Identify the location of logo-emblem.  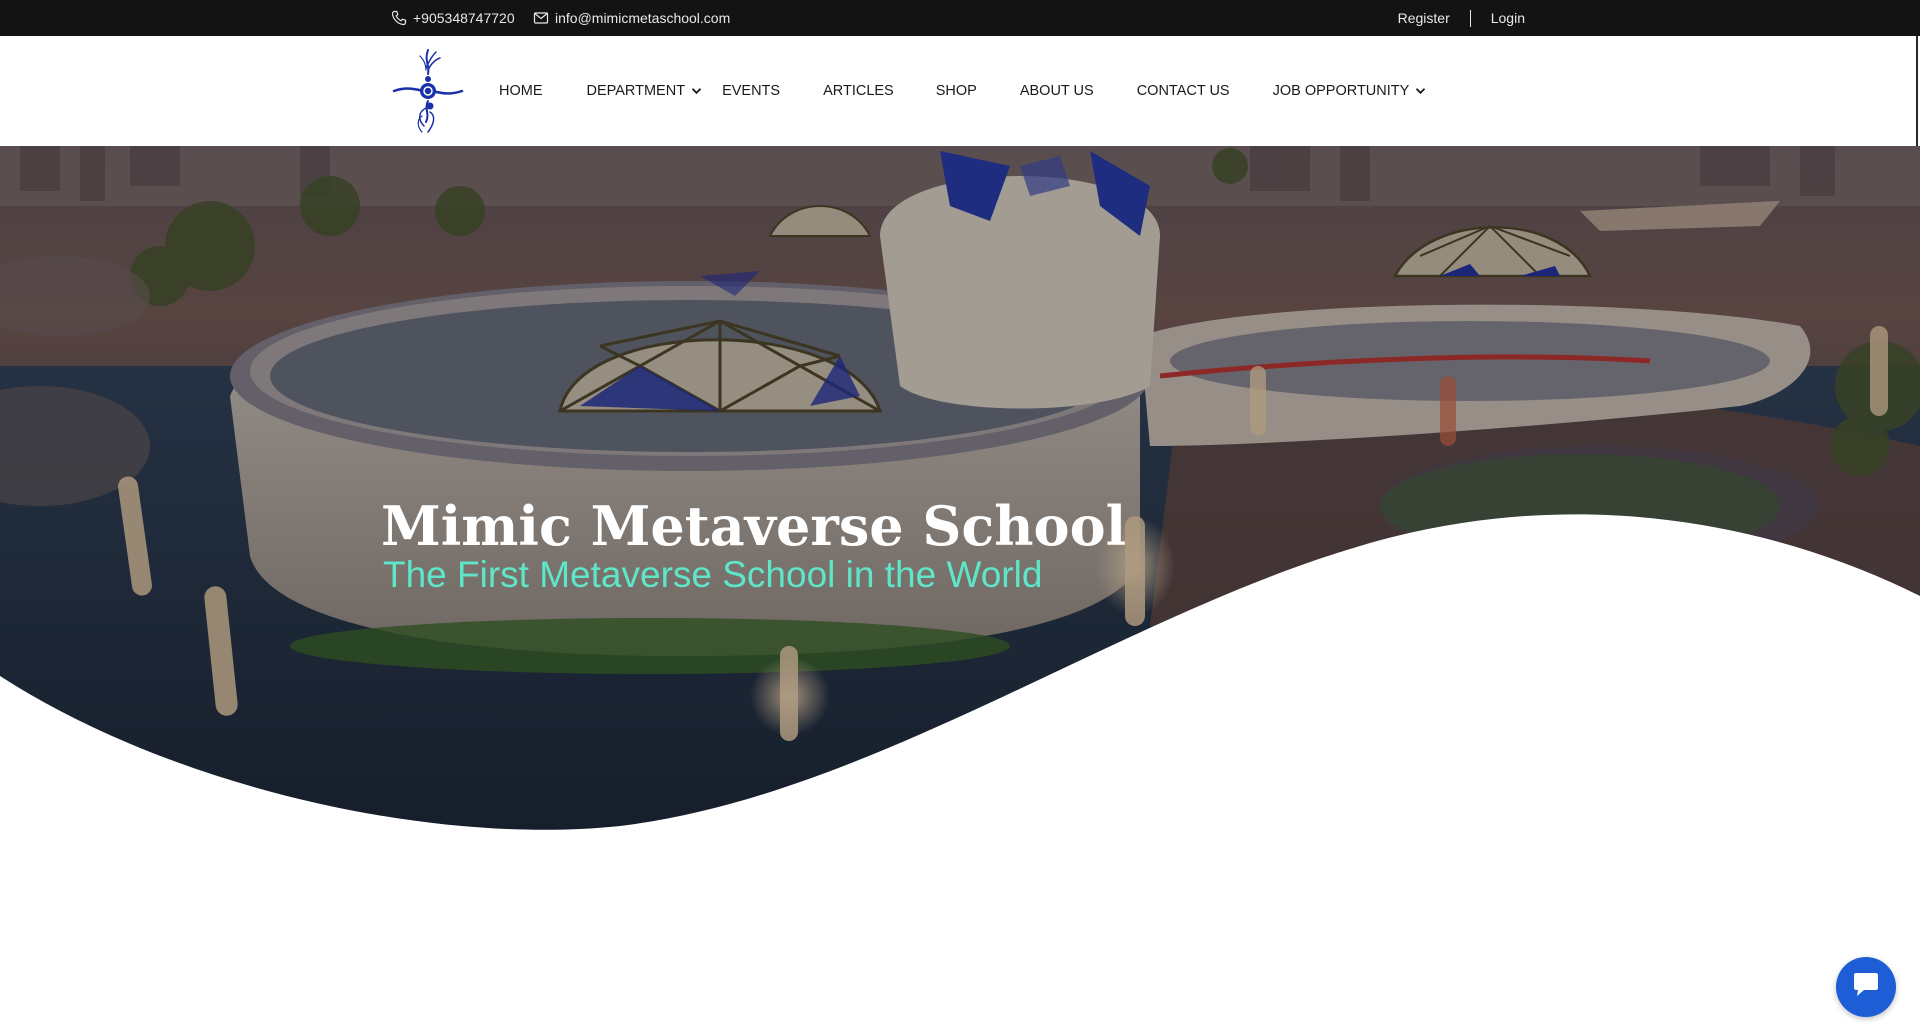
(428, 91).